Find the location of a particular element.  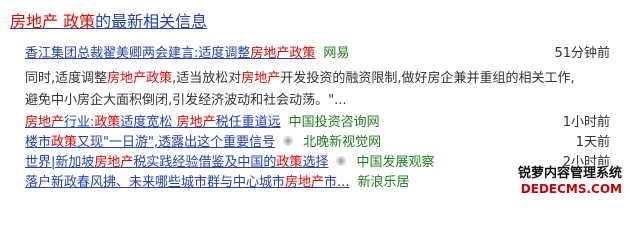

news-source: 北晚新视觉网 is located at coordinates (342, 142).